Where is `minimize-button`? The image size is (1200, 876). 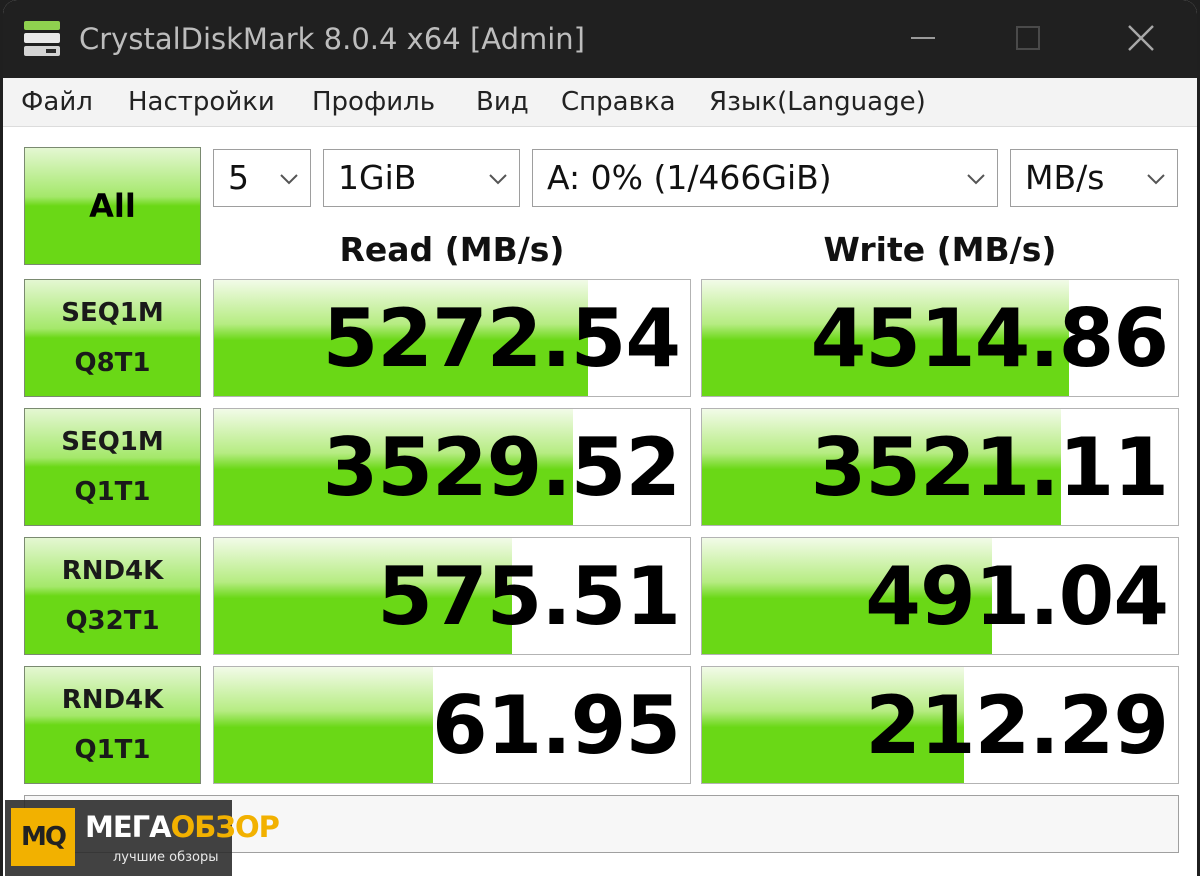
minimize-button is located at coordinates (923, 38).